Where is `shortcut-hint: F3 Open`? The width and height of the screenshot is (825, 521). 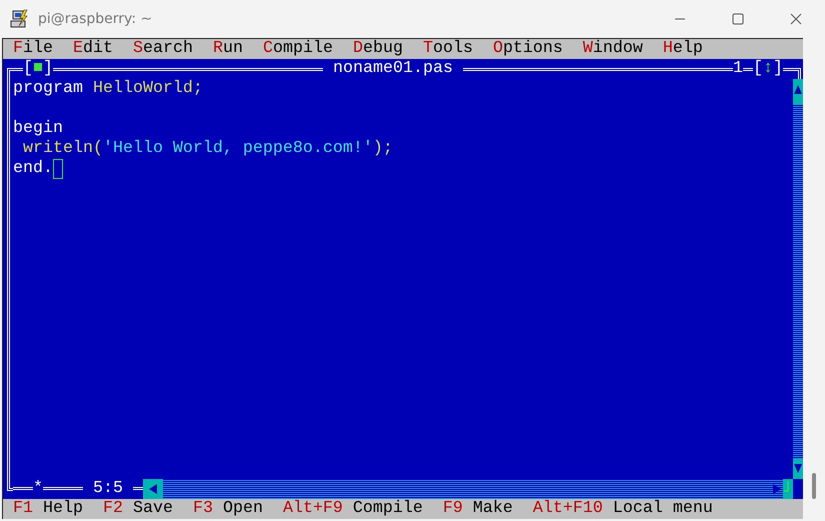 shortcut-hint: F3 Open is located at coordinates (227, 509).